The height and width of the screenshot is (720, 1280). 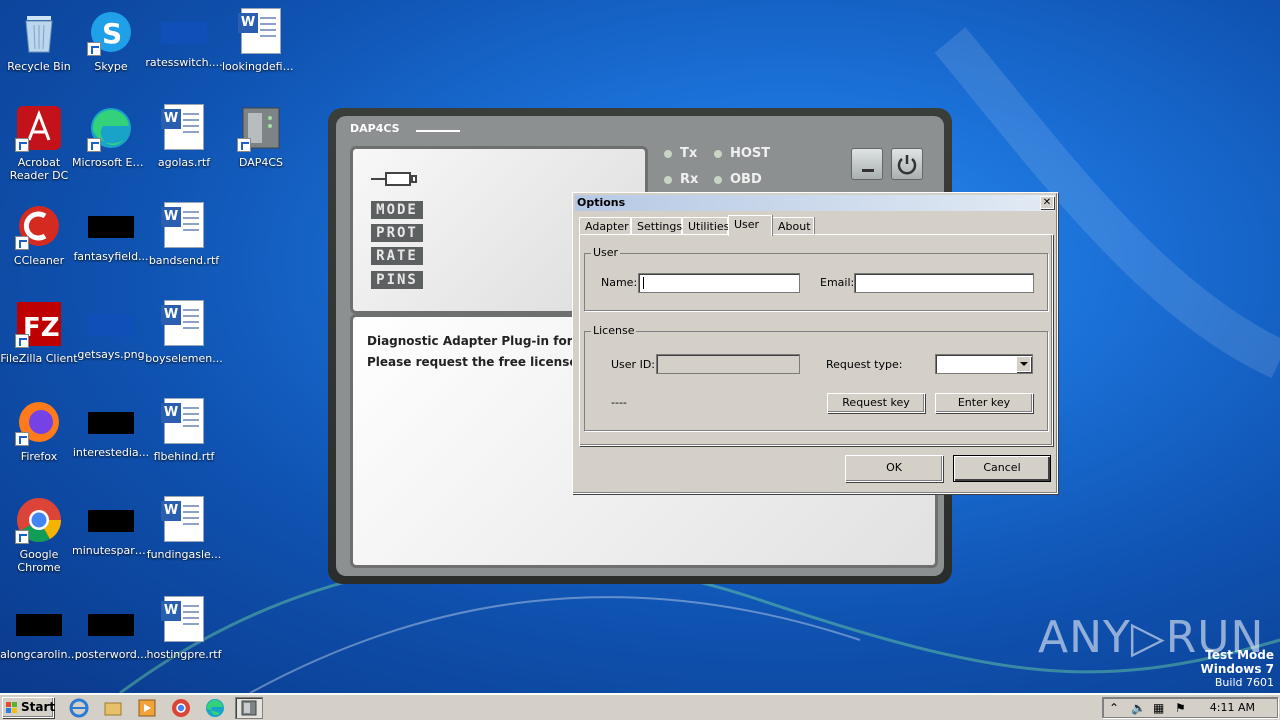 I want to click on skype-icon: S Skype, so click(x=111, y=40).